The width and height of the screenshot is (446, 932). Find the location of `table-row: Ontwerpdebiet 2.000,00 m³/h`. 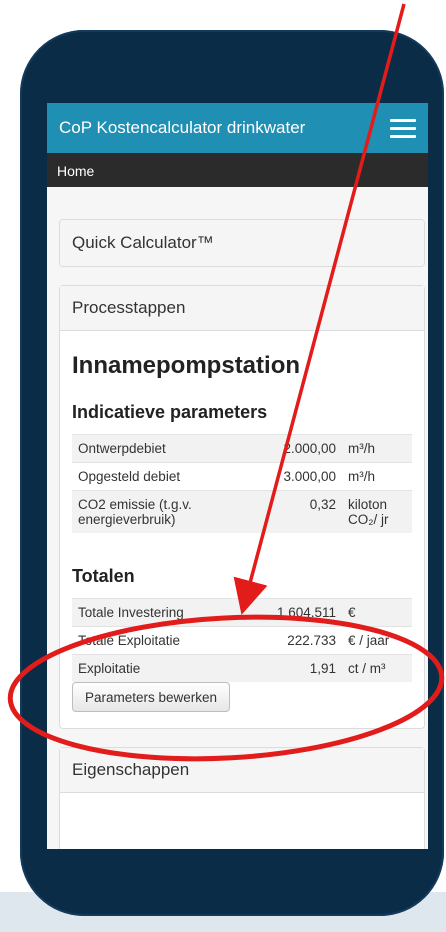

table-row: Ontwerpdebiet 2.000,00 m³/h is located at coordinates (242, 448).